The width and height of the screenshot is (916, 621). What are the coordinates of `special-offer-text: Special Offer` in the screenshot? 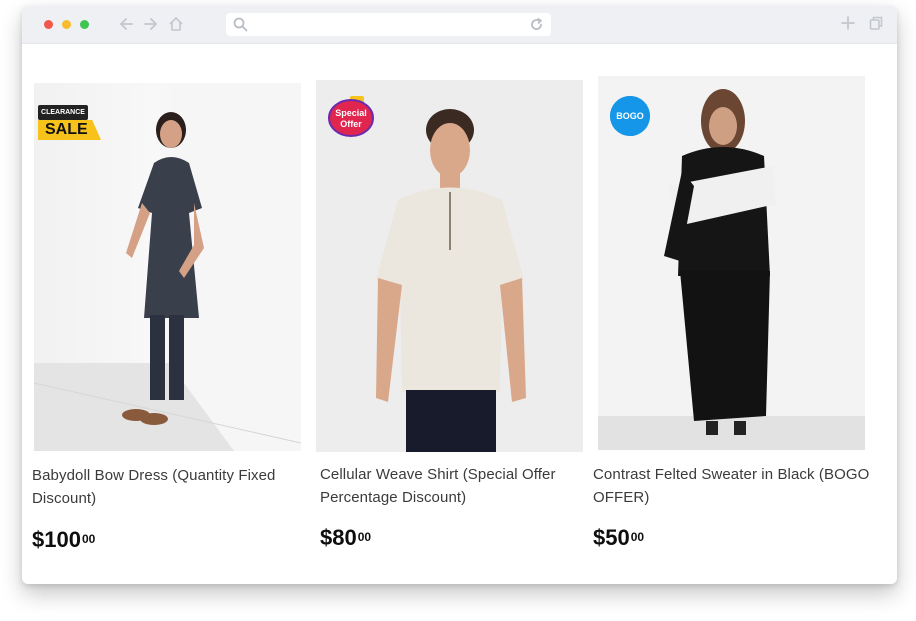 It's located at (351, 119).